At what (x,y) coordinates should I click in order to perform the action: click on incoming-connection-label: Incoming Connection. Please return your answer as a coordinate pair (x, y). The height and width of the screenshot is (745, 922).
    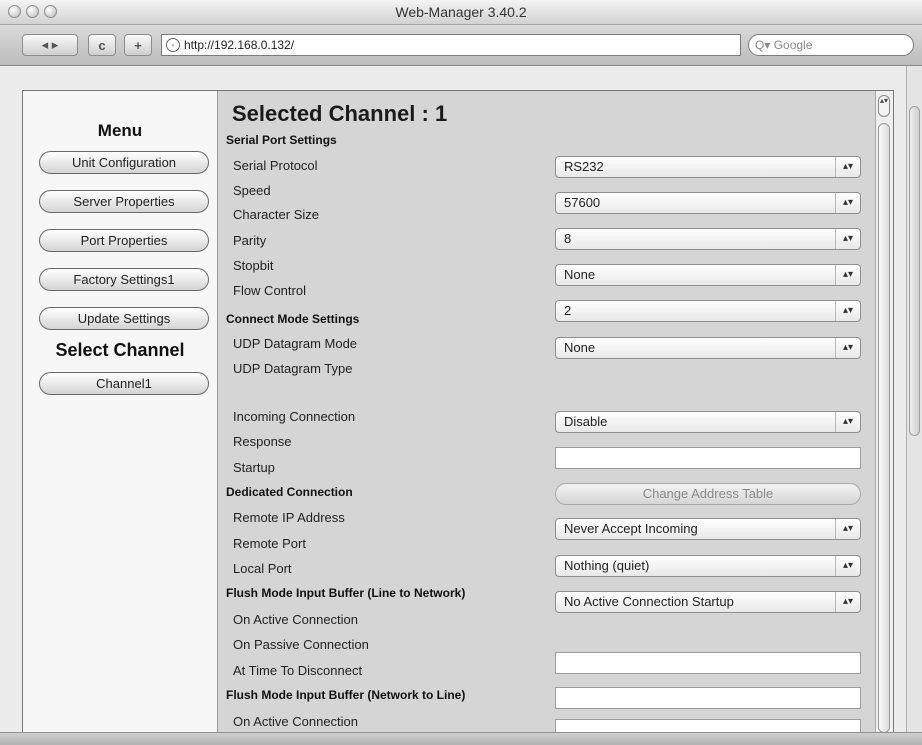
    Looking at the image, I should click on (294, 416).